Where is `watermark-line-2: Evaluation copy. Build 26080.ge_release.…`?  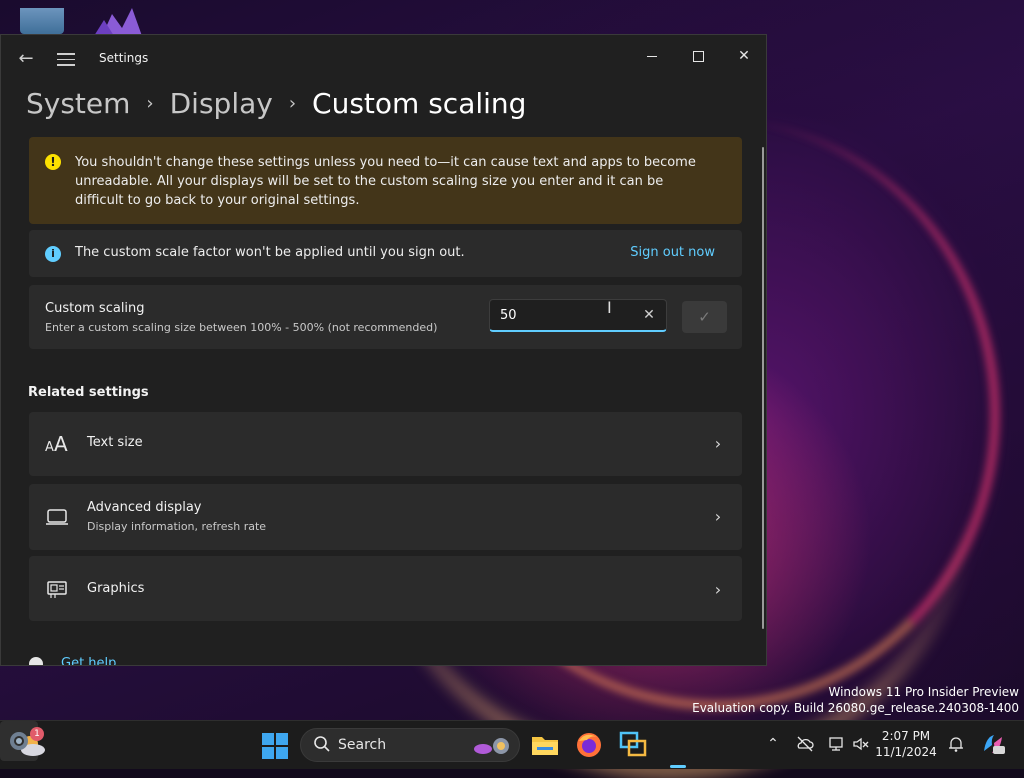 watermark-line-2: Evaluation copy. Build 26080.ge_release.… is located at coordinates (855, 708).